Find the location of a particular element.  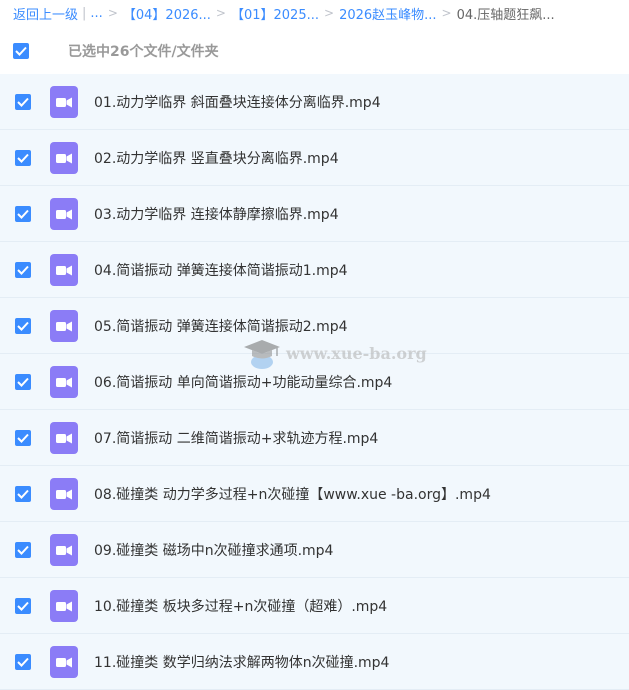

file-row: 06.简谐振动 单向简谐振动+功能动量综合.mp4 is located at coordinates (314, 382).